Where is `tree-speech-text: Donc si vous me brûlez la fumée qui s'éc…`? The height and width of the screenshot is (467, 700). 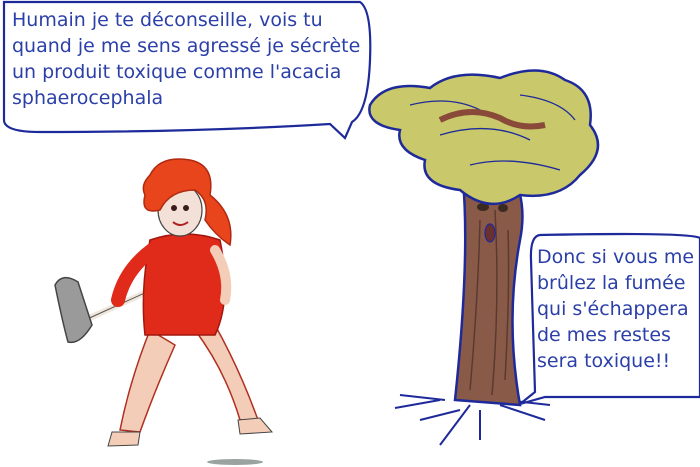 tree-speech-text: Donc si vous me brûlez la fumée qui s'éc… is located at coordinates (616, 309).